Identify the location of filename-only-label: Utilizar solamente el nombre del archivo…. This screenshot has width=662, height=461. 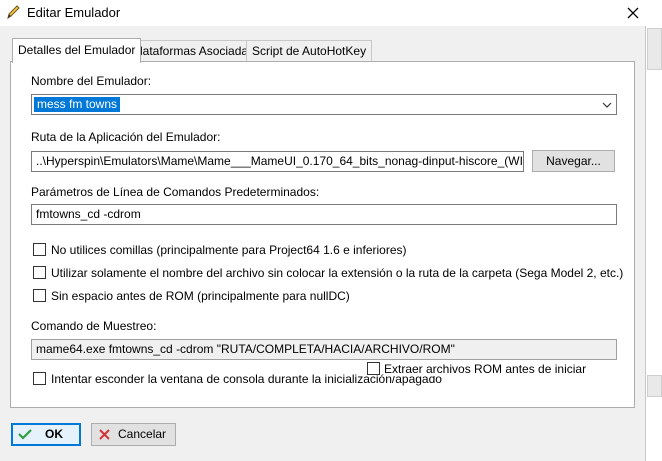
(337, 273).